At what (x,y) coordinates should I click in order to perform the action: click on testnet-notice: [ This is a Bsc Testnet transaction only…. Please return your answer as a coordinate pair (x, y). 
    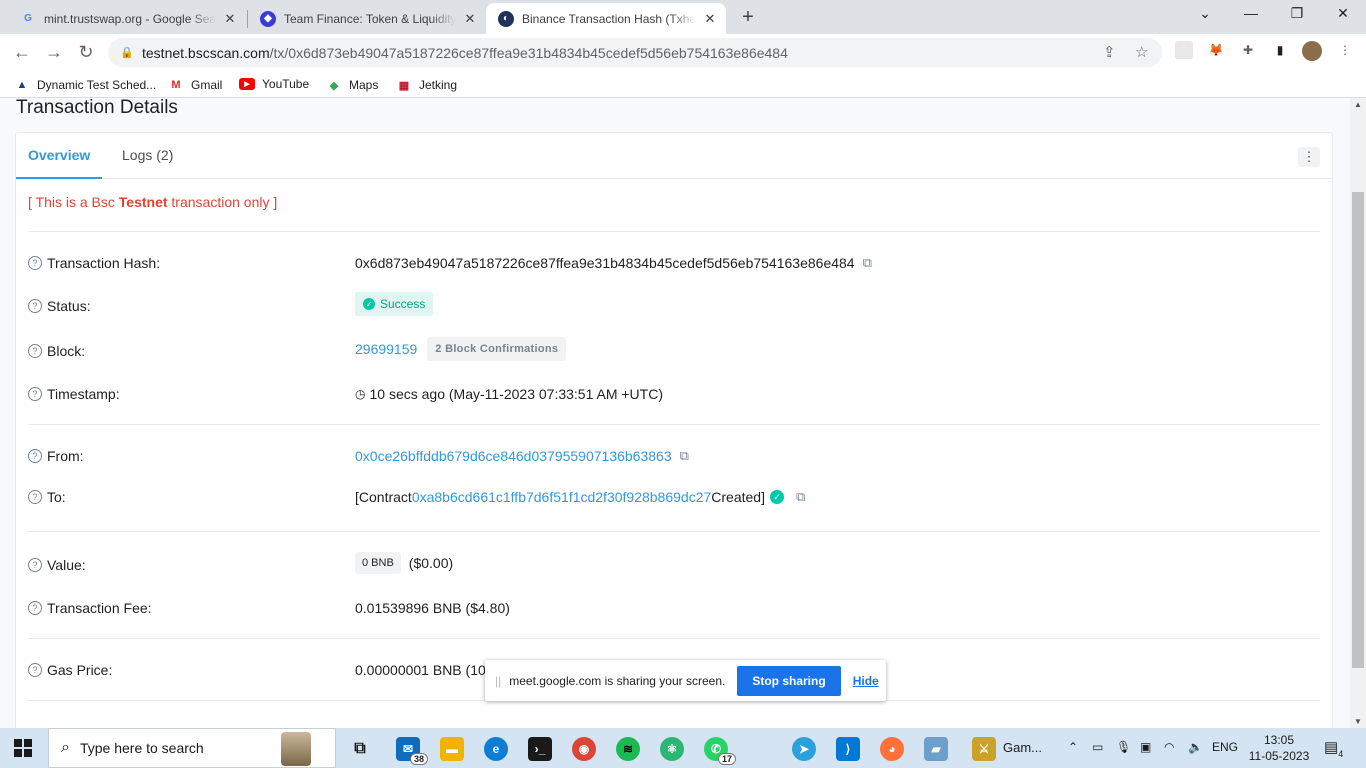
    Looking at the image, I should click on (153, 202).